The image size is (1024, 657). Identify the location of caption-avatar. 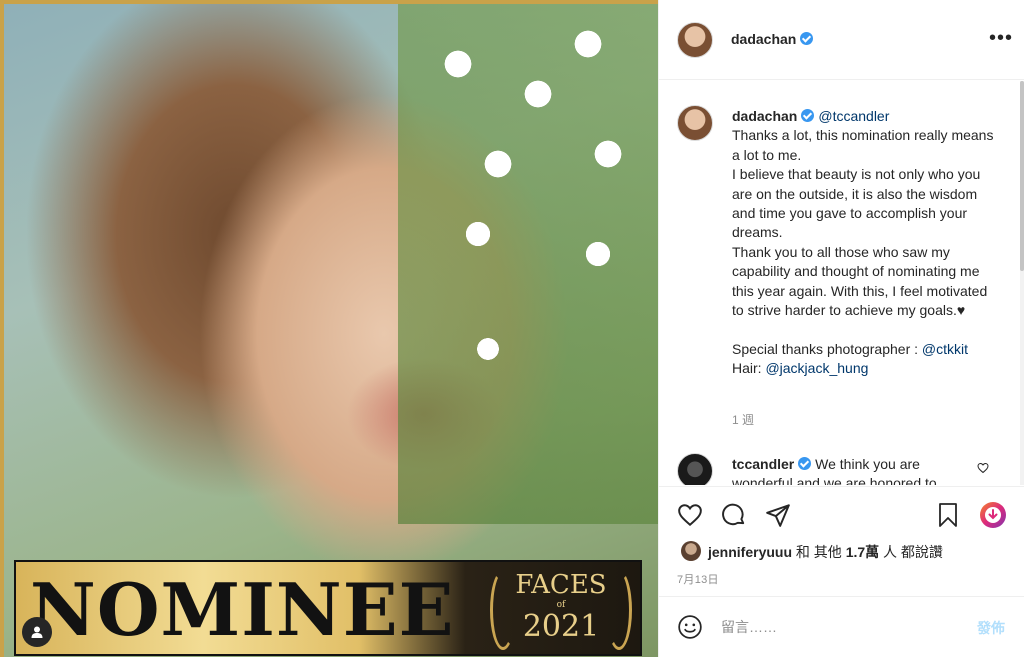
(695, 123).